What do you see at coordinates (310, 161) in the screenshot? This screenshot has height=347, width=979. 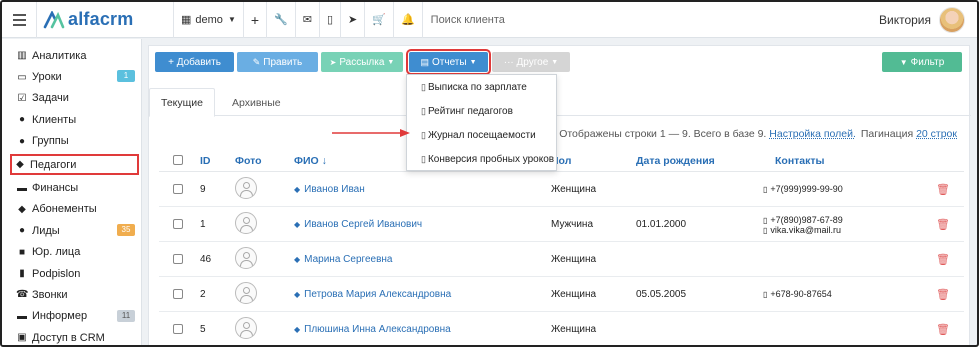 I see `name-header: ФИО ↓` at bounding box center [310, 161].